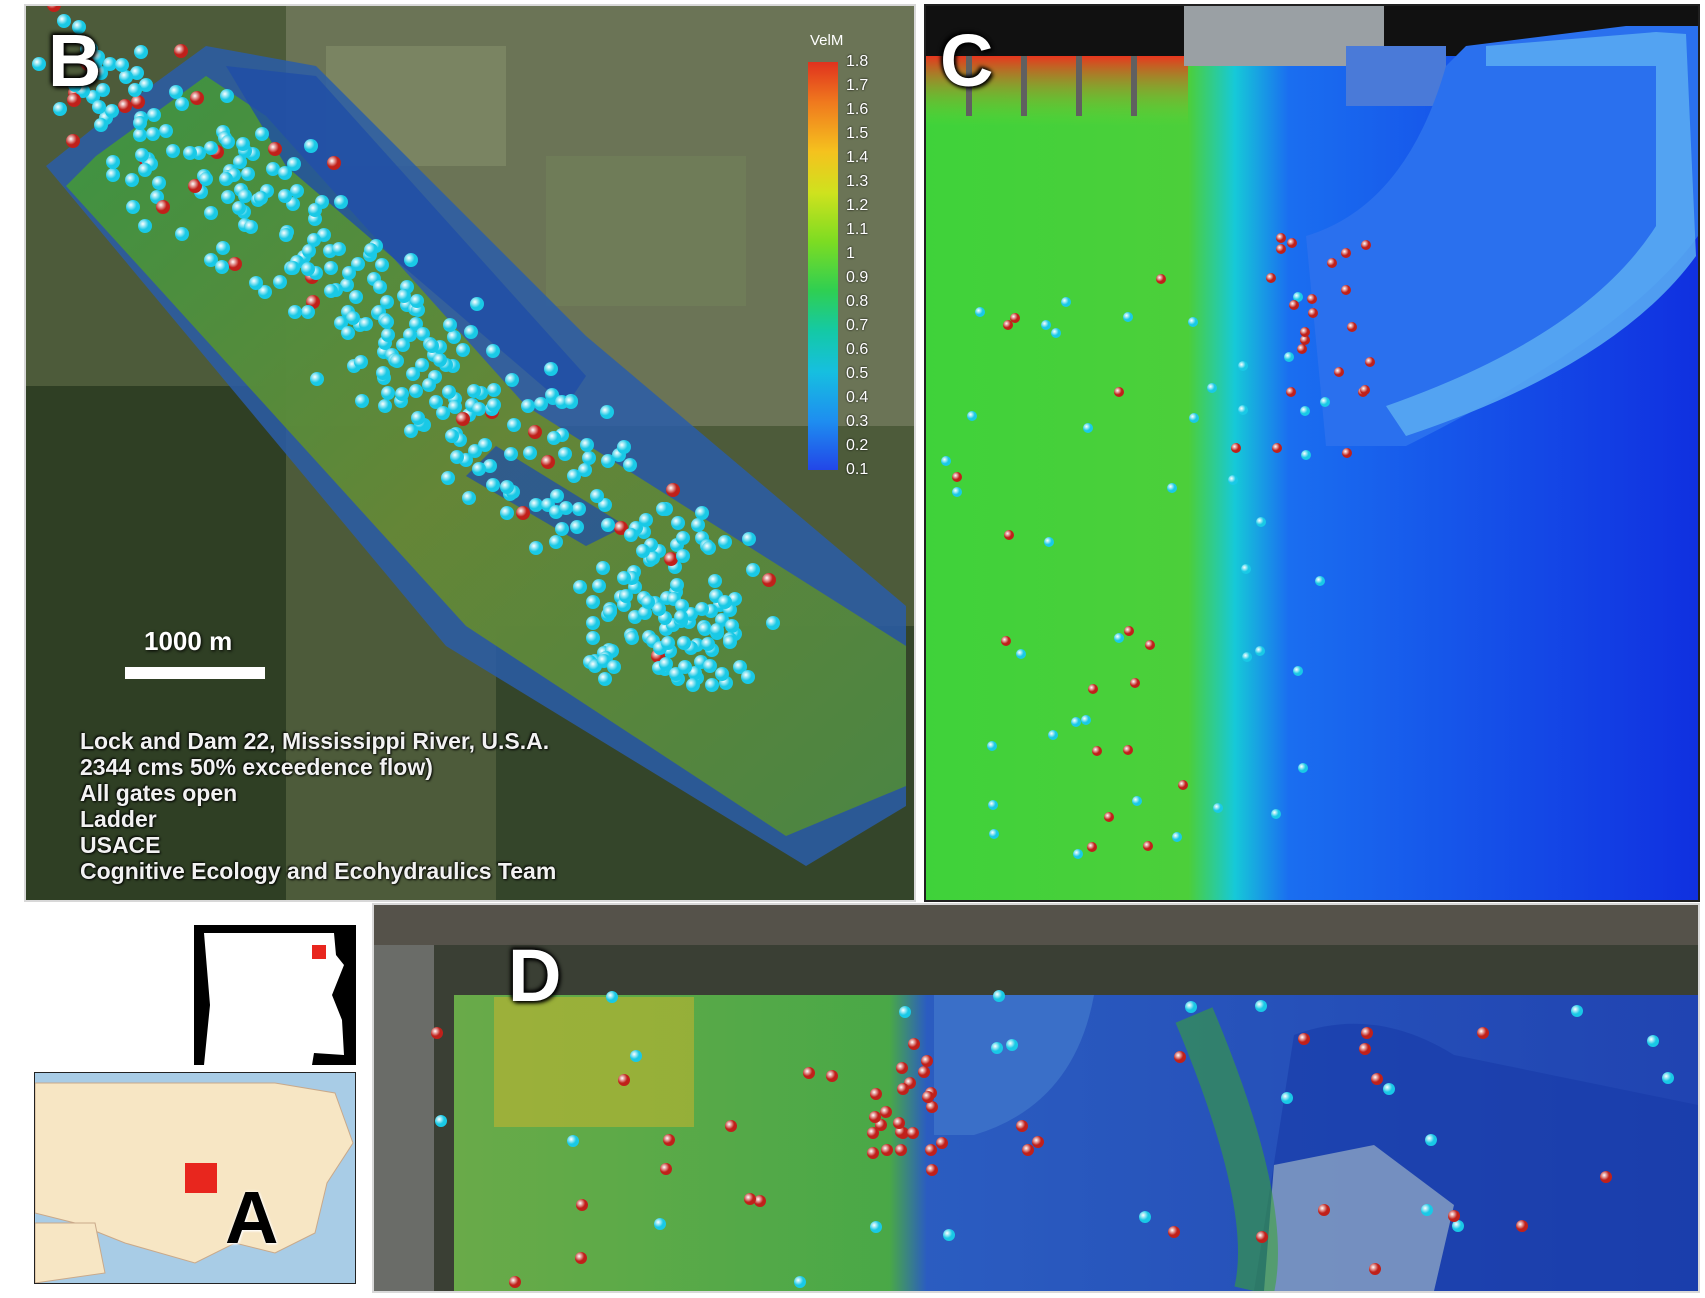 Image resolution: width=1705 pixels, height=1298 pixels. What do you see at coordinates (275, 995) in the screenshot?
I see `missouri-map-svg` at bounding box center [275, 995].